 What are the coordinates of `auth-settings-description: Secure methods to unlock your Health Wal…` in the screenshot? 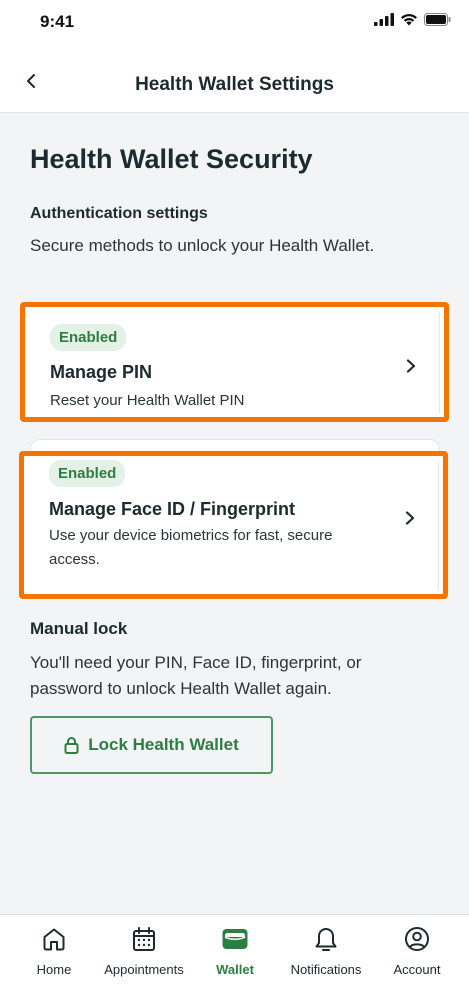 It's located at (202, 245).